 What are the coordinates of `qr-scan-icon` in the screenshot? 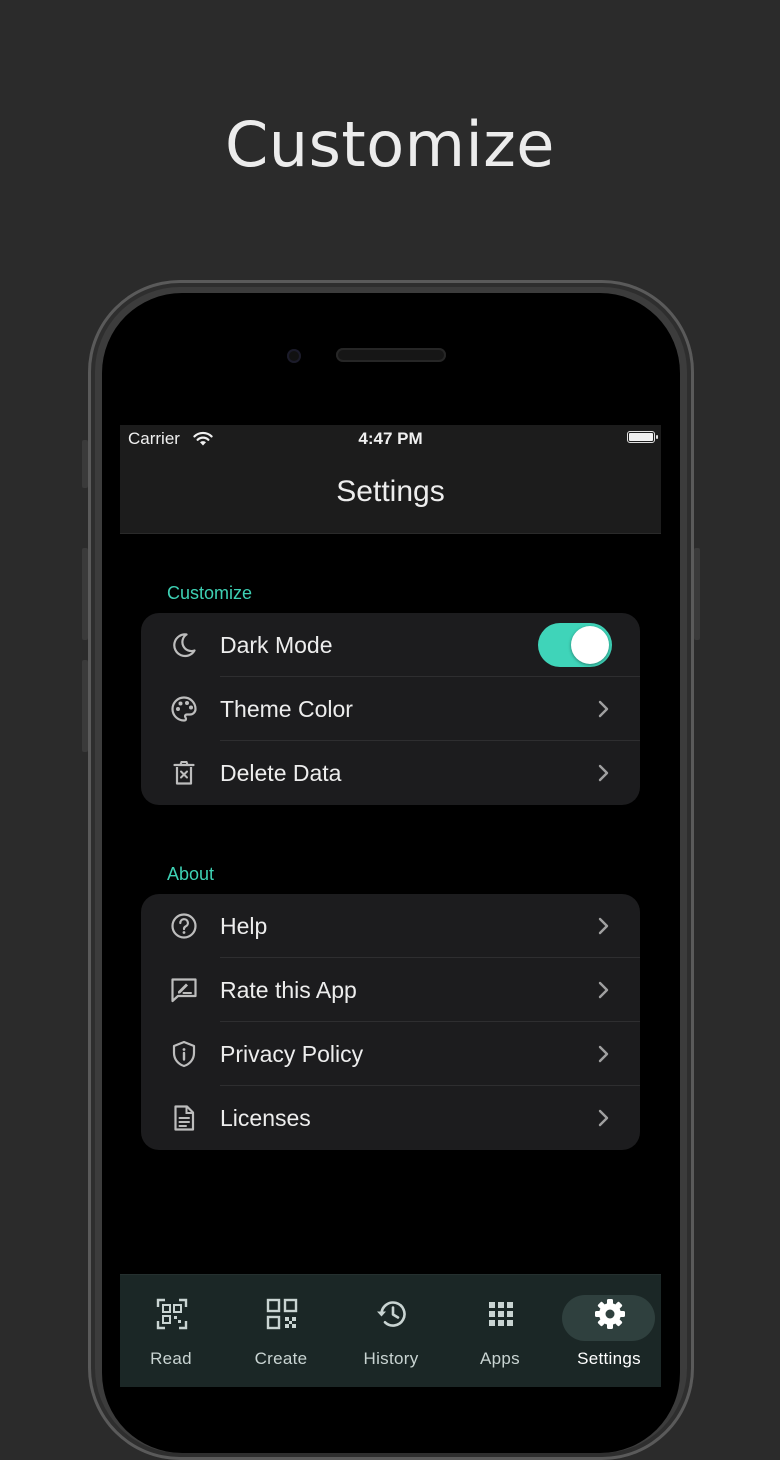 It's located at (172, 1314).